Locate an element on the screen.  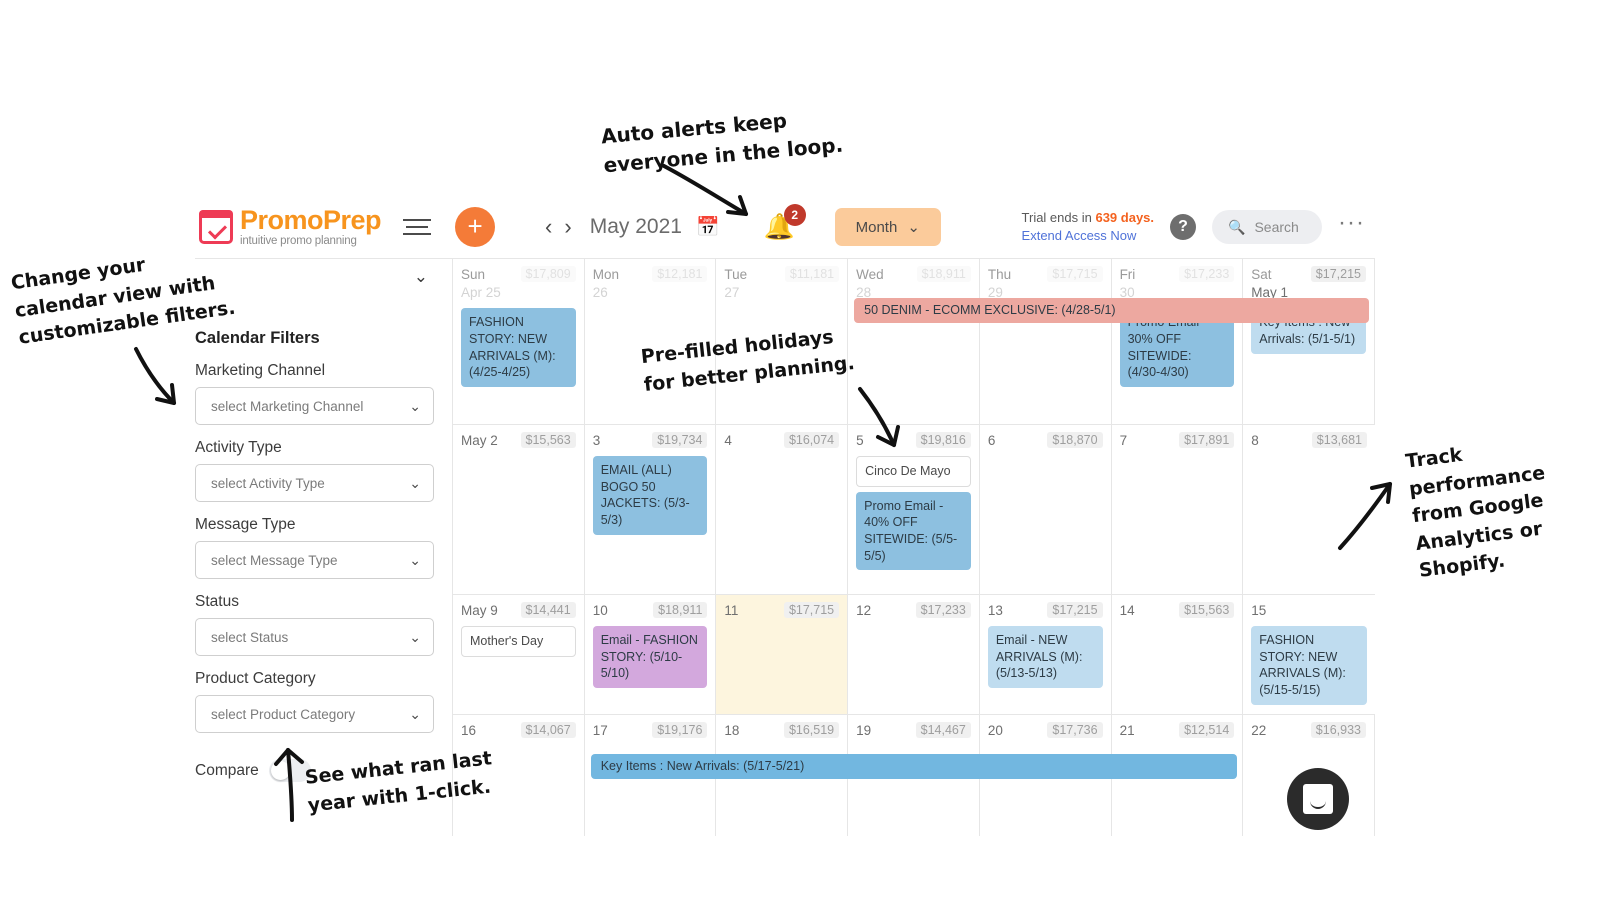
prev-month-button: ‹ is located at coordinates (548, 227).